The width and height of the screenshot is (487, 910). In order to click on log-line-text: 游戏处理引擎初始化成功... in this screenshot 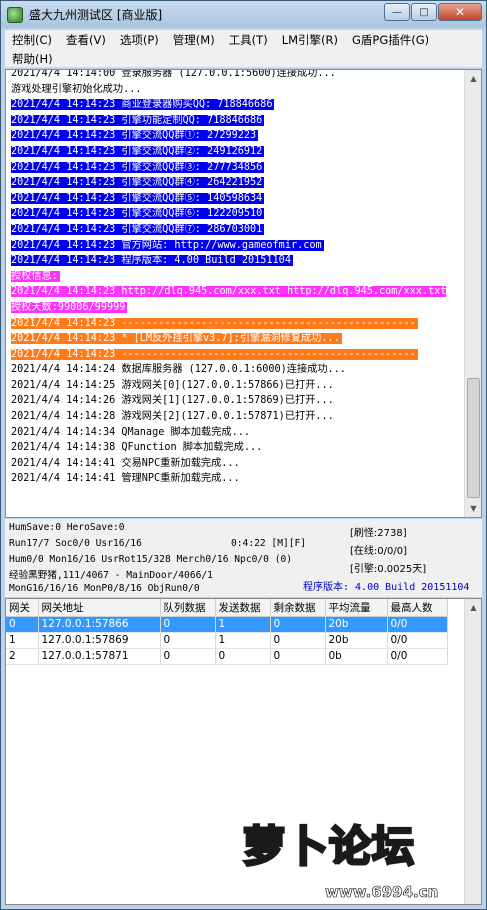, I will do `click(76, 89)`.